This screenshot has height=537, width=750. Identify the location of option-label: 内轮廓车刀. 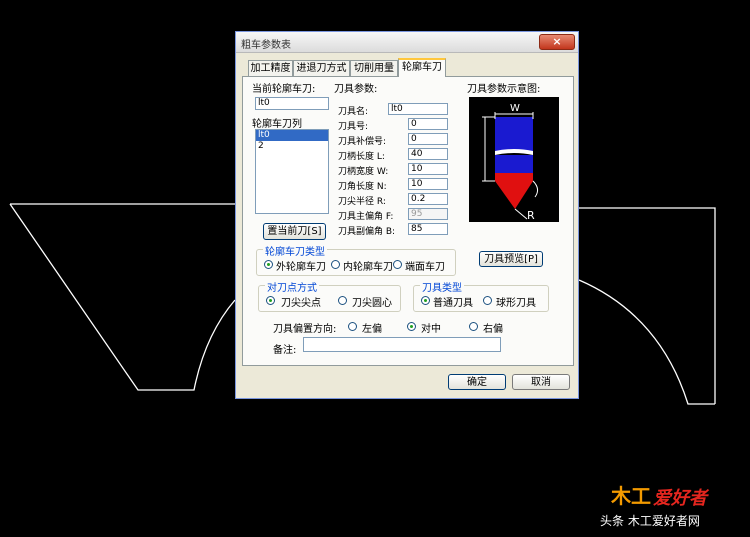
(368, 267).